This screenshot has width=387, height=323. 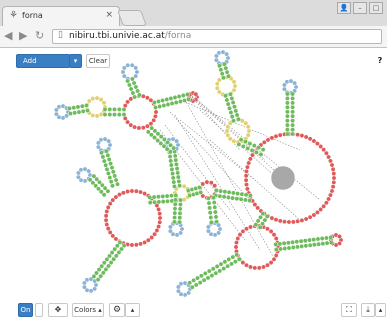 I want to click on gear-icon: ⚙, so click(x=117, y=310).